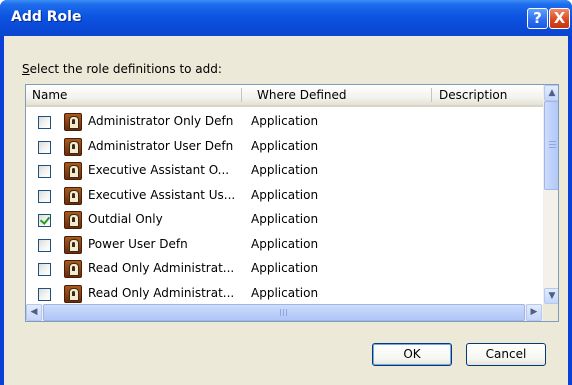 The image size is (572, 385). I want to click on scroll-down-button: ▼, so click(551, 296).